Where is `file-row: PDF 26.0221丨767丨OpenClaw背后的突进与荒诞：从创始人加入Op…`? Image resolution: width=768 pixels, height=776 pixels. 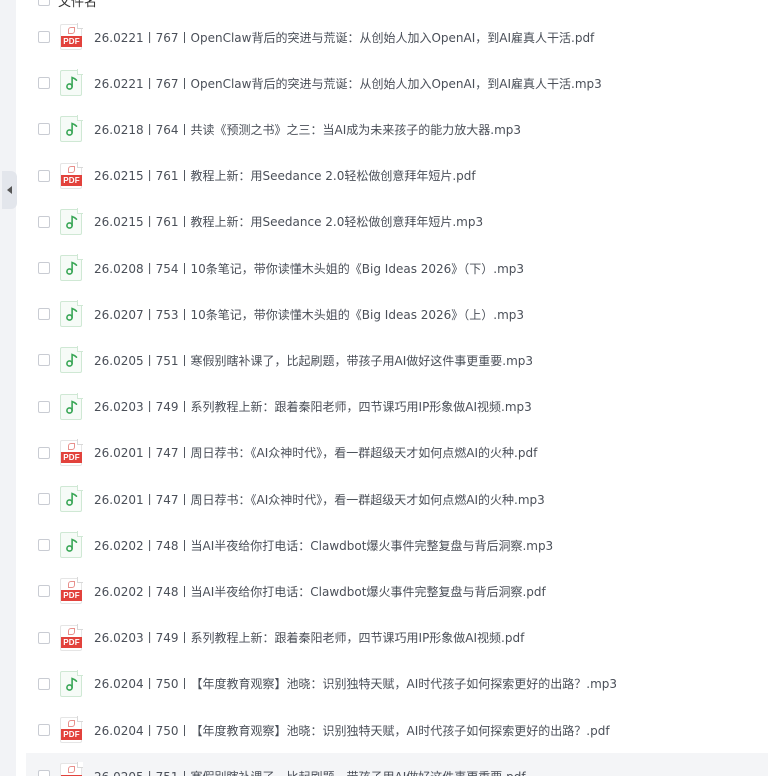 file-row: PDF 26.0221丨767丨OpenClaw背后的突进与荒诞：从创始人加入Op… is located at coordinates (397, 37).